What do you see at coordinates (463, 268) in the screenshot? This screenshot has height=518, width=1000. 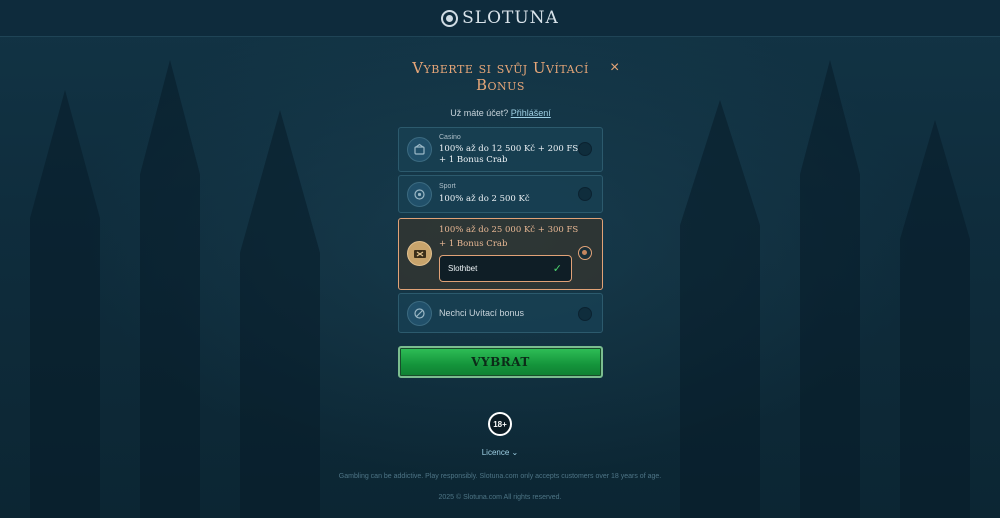 I see `promo-code-value: Slothbet` at bounding box center [463, 268].